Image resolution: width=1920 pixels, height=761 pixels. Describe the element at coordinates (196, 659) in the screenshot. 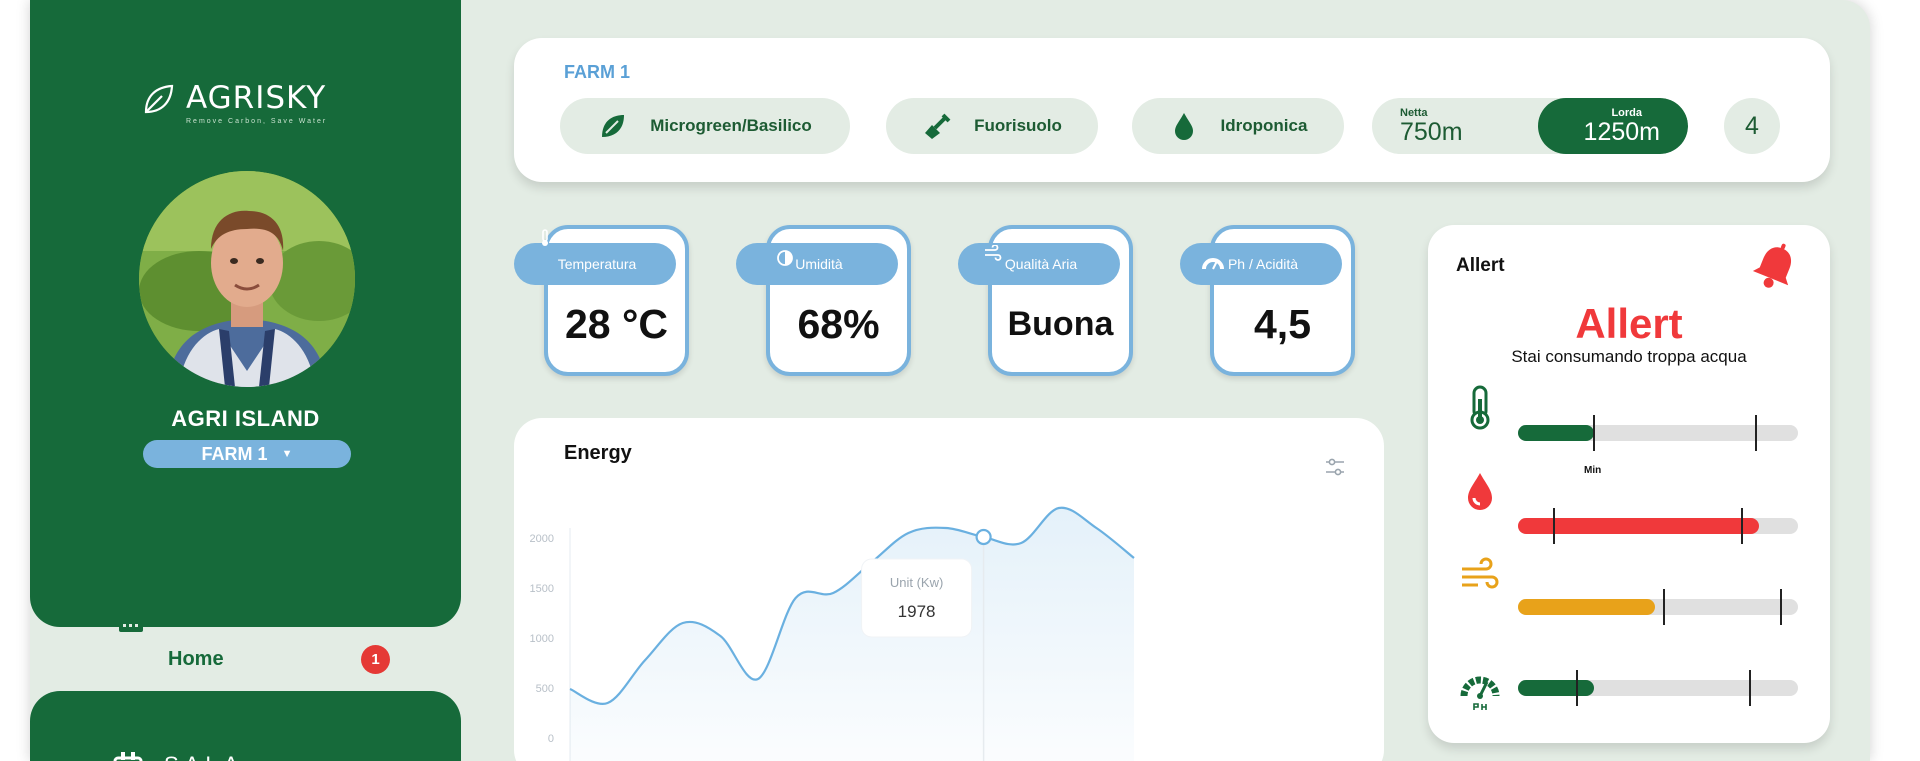

I see `sidebar-item-label: Home` at that location.